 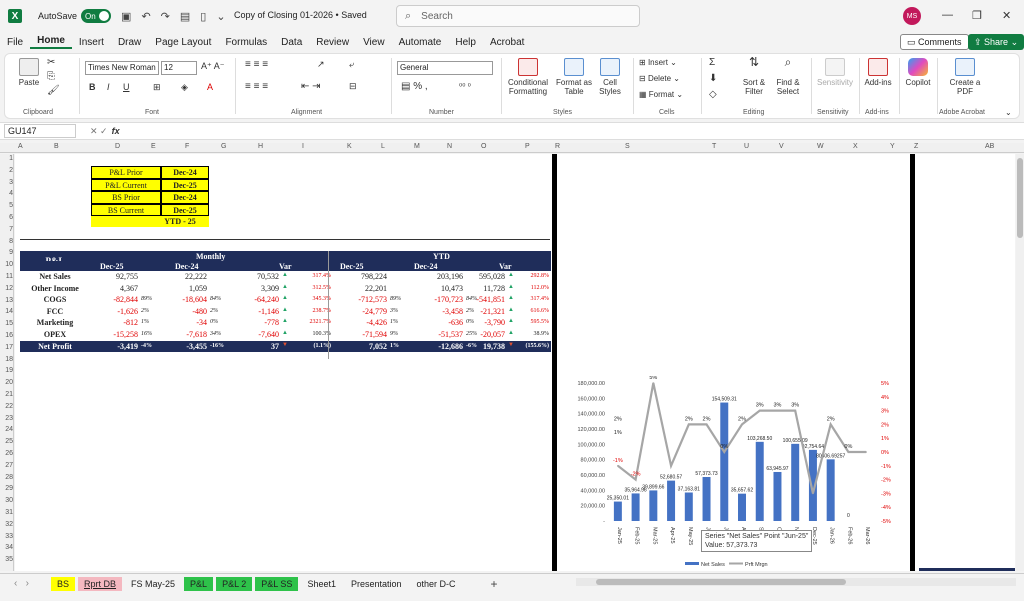 I want to click on row-header: 5, so click(x=7, y=205).